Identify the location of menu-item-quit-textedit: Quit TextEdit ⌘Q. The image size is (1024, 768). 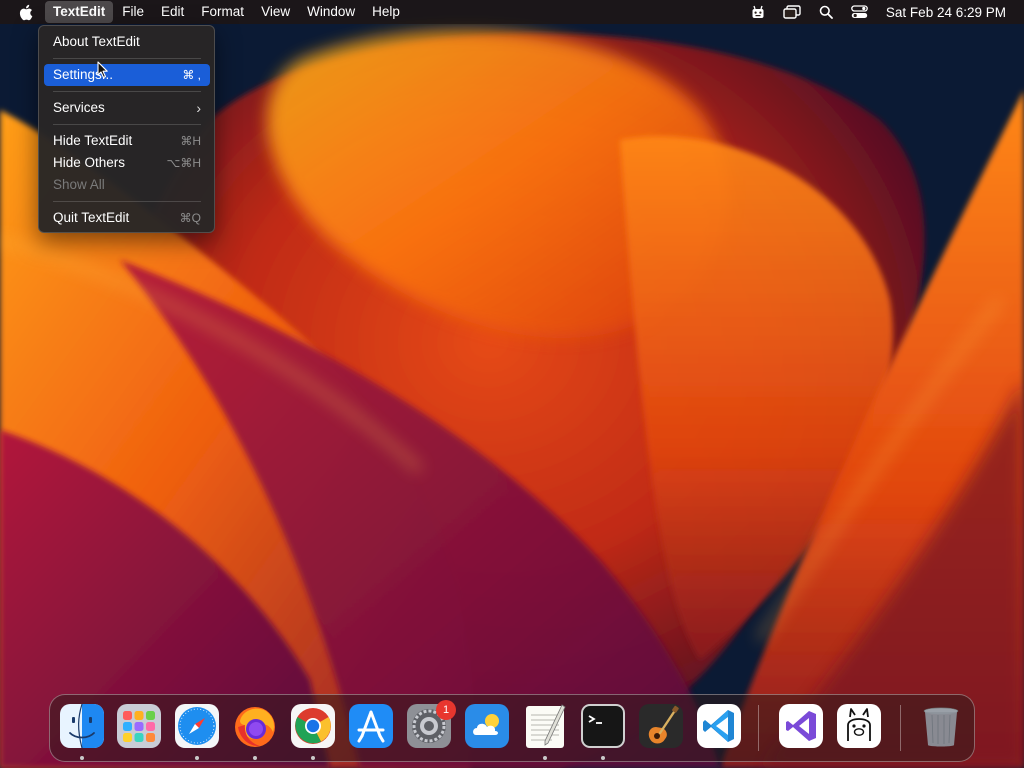
(127, 218).